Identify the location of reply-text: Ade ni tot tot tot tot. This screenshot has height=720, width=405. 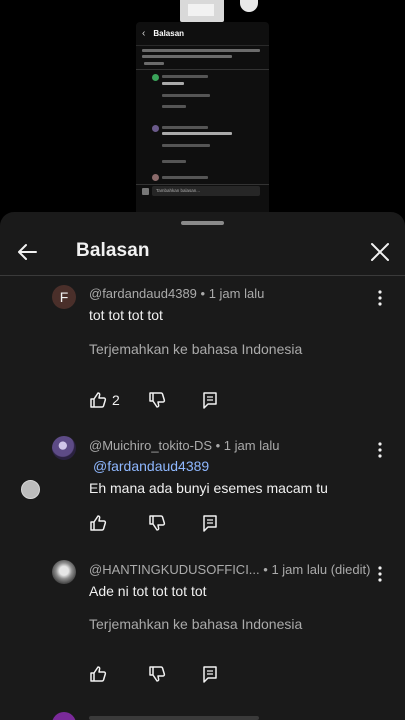
(148, 591).